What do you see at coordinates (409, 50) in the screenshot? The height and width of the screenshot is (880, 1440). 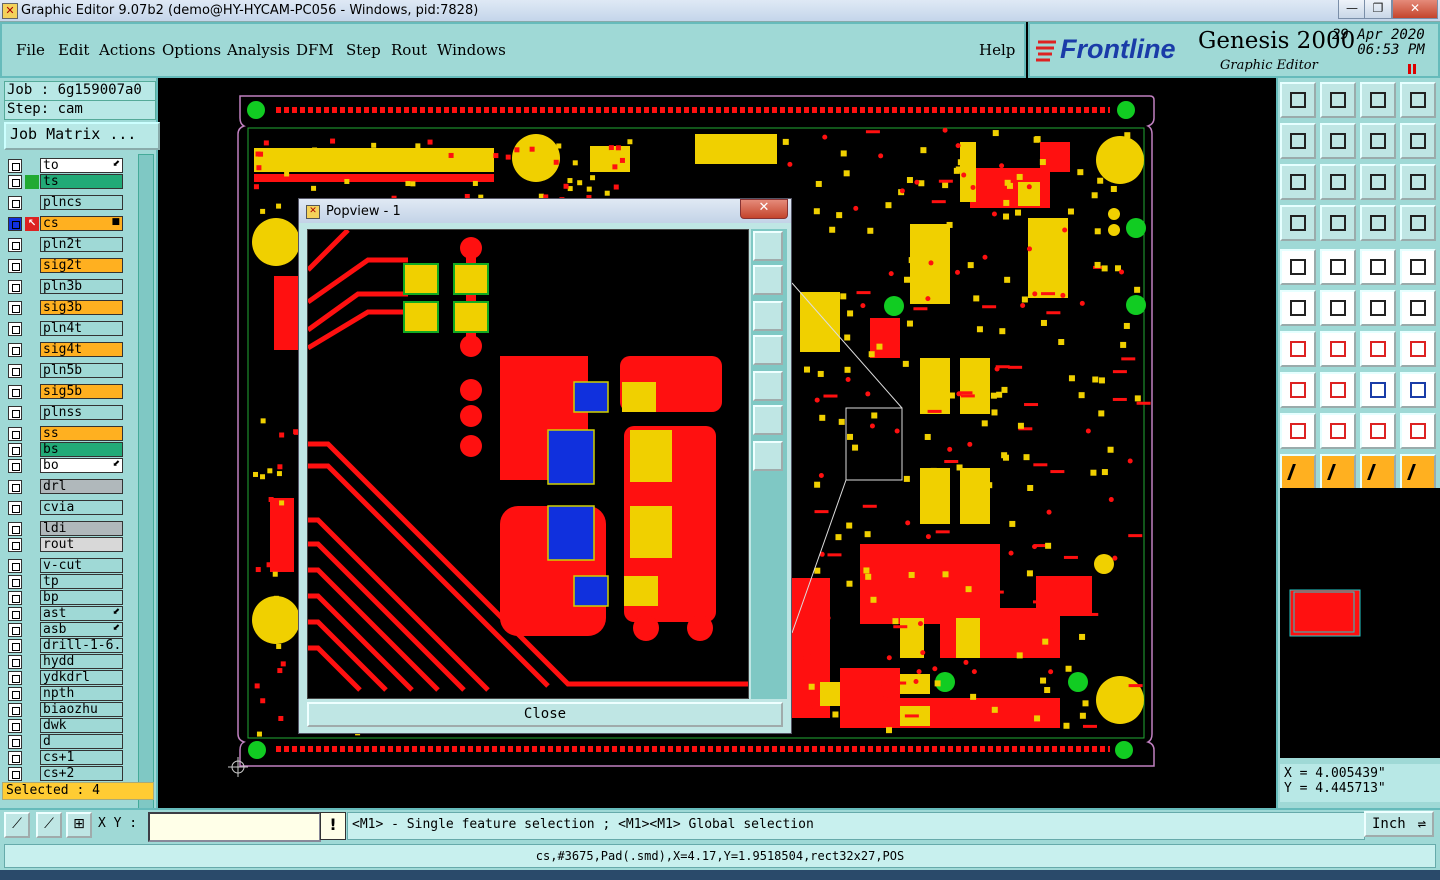 I see `menu-rout: Rout` at bounding box center [409, 50].